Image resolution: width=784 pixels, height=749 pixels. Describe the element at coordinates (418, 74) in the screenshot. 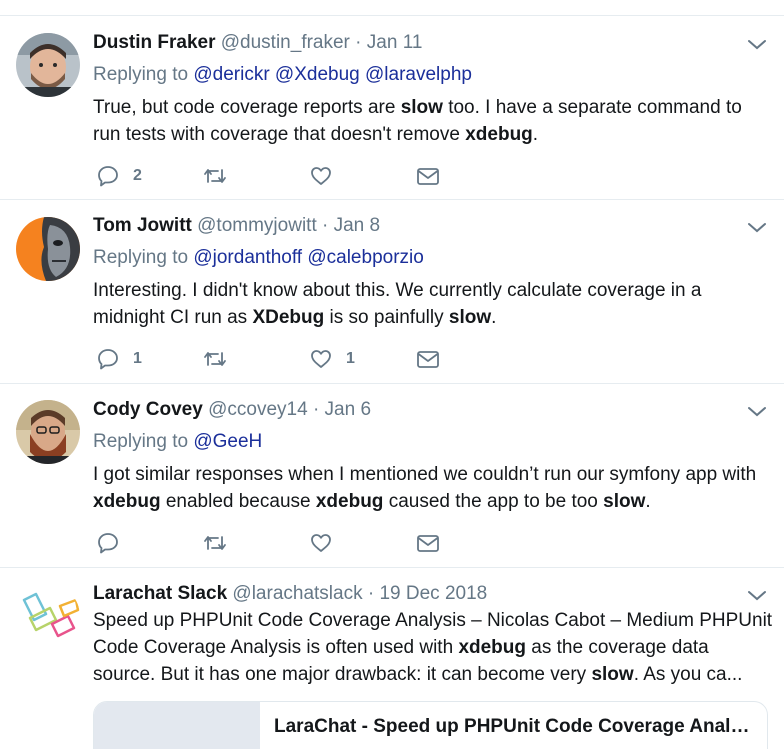

I see `mention-link: @laravelphp` at that location.